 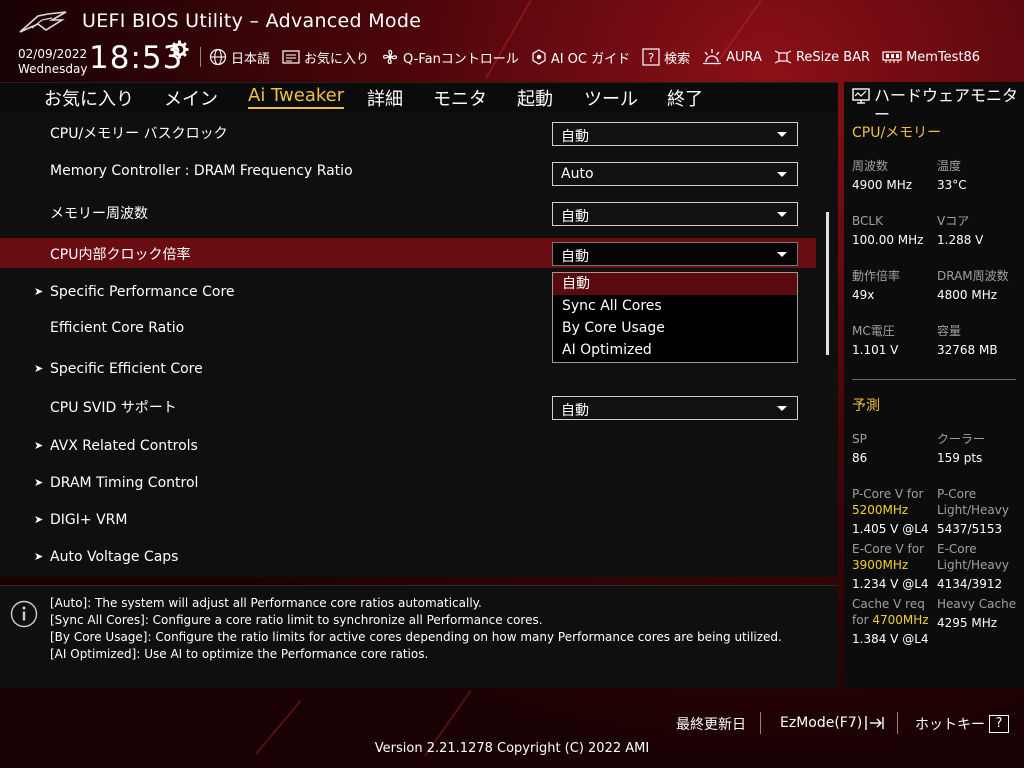 I want to click on tab-exit: 終了, so click(x=685, y=98).